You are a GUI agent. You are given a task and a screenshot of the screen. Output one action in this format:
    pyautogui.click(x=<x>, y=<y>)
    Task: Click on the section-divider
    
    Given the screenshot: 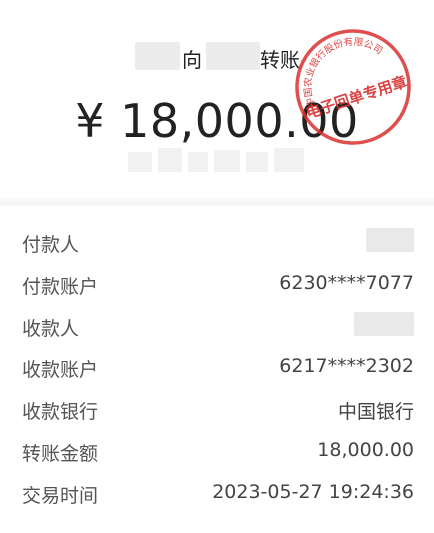 What is the action you would take?
    pyautogui.click(x=217, y=202)
    